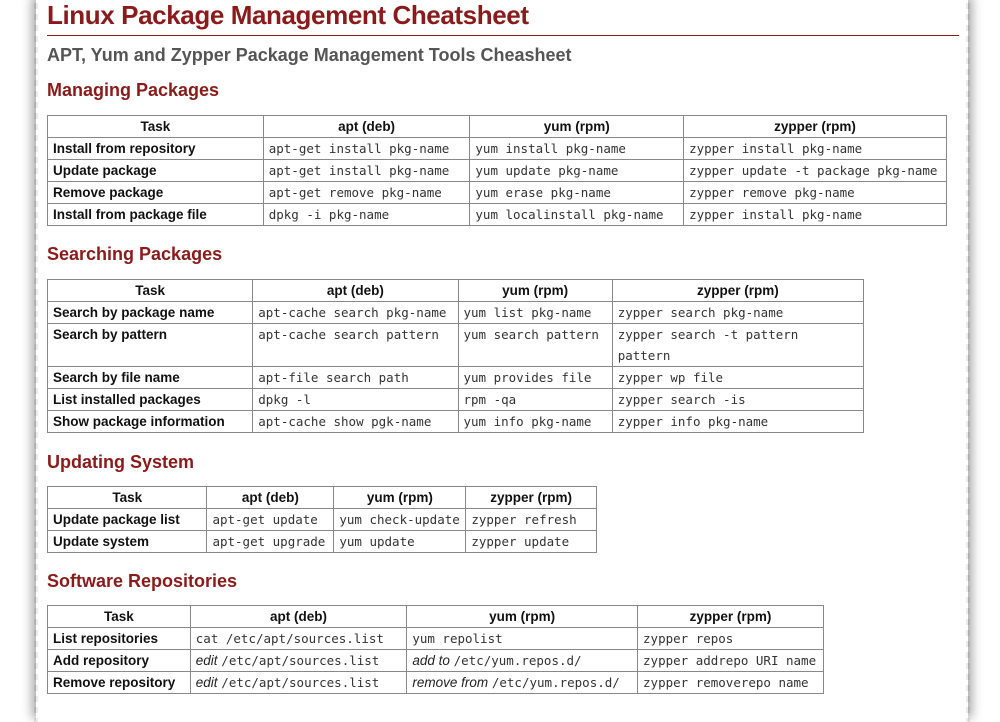  Describe the element at coordinates (535, 421) in the screenshot. I see `yum-command-cell: yum info pkg-name` at that location.